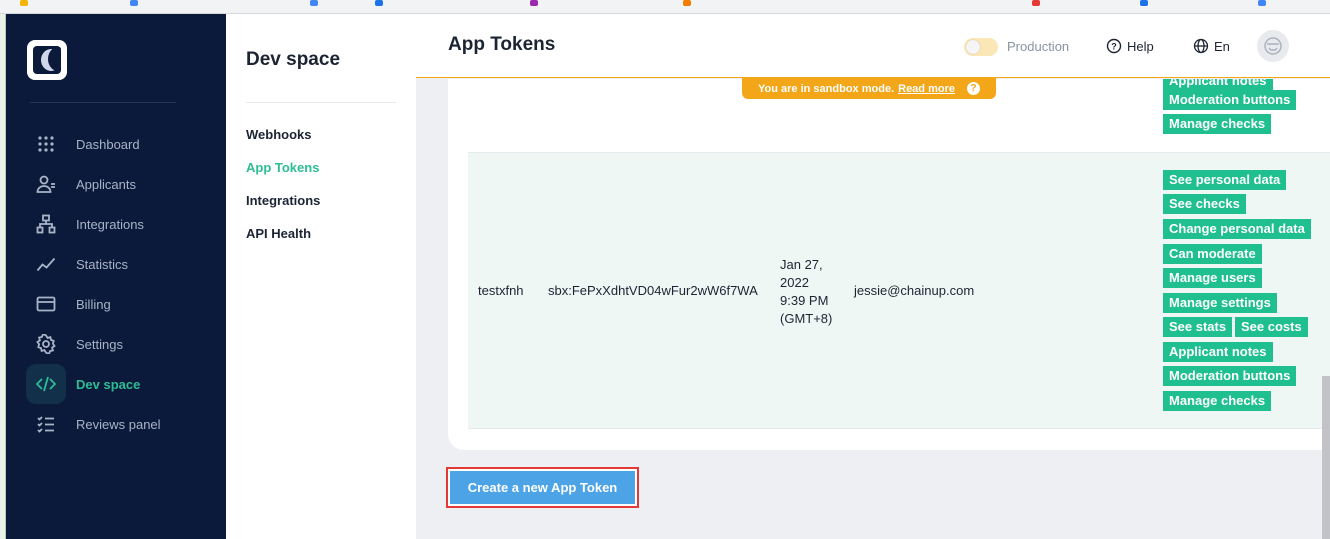 This screenshot has height=539, width=1330. I want to click on permission-tag: Manage users, so click(1212, 278).